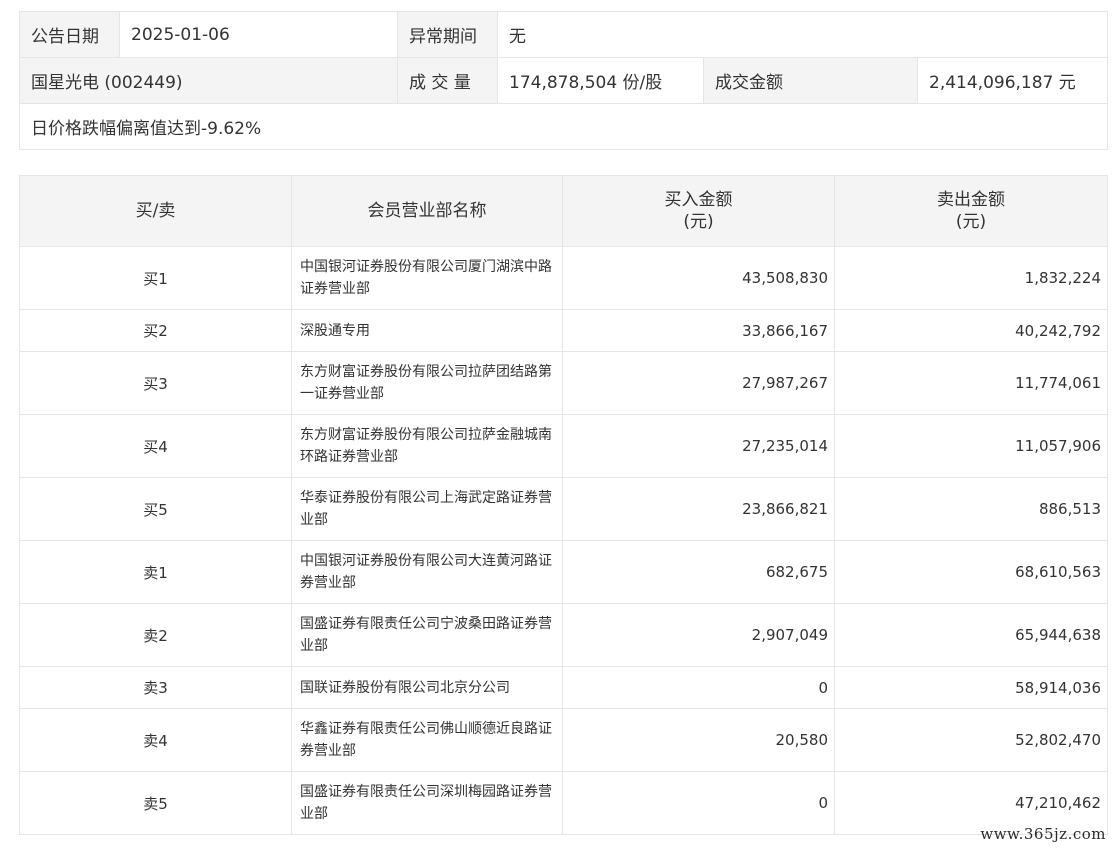 Image resolution: width=1114 pixels, height=849 pixels. I want to click on row-sell-amount: 58,914,036, so click(971, 687).